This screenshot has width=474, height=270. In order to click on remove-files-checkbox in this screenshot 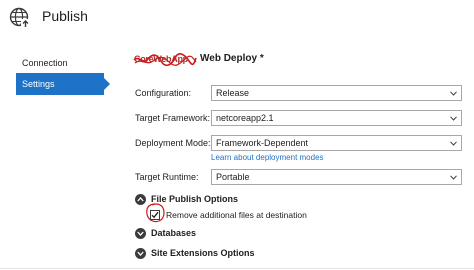, I will do `click(155, 215)`.